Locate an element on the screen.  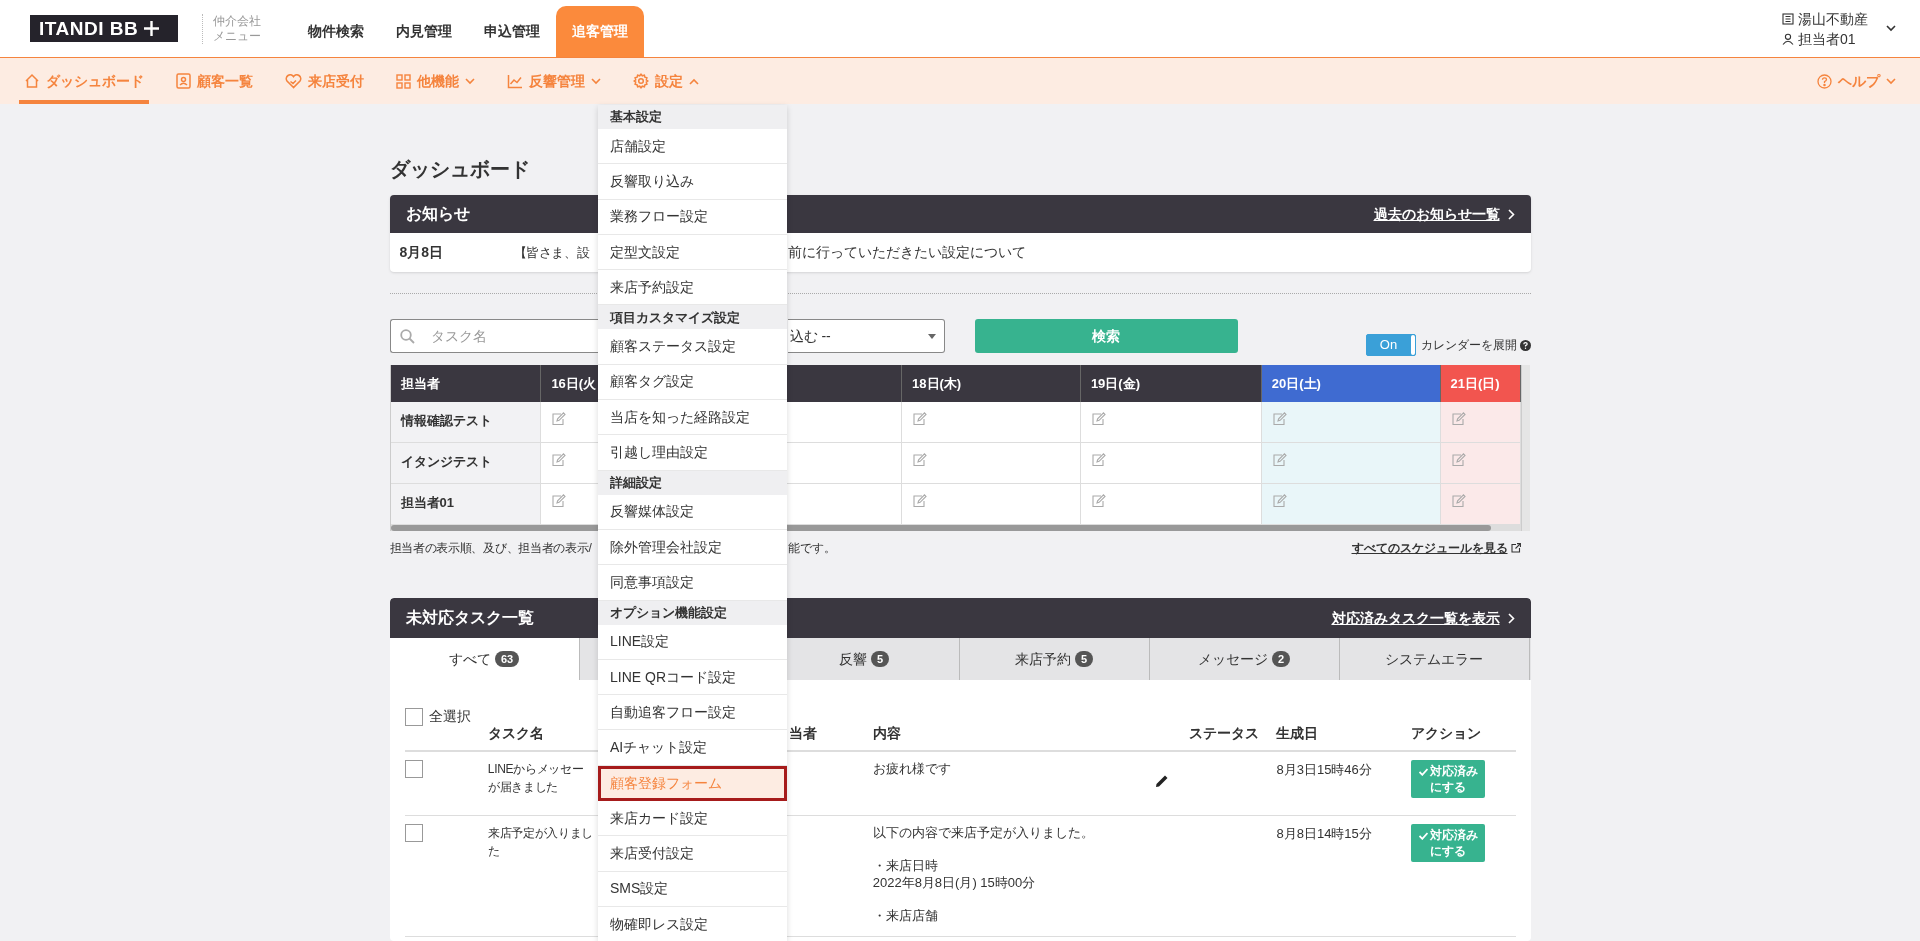
home-icon is located at coordinates (32, 81).